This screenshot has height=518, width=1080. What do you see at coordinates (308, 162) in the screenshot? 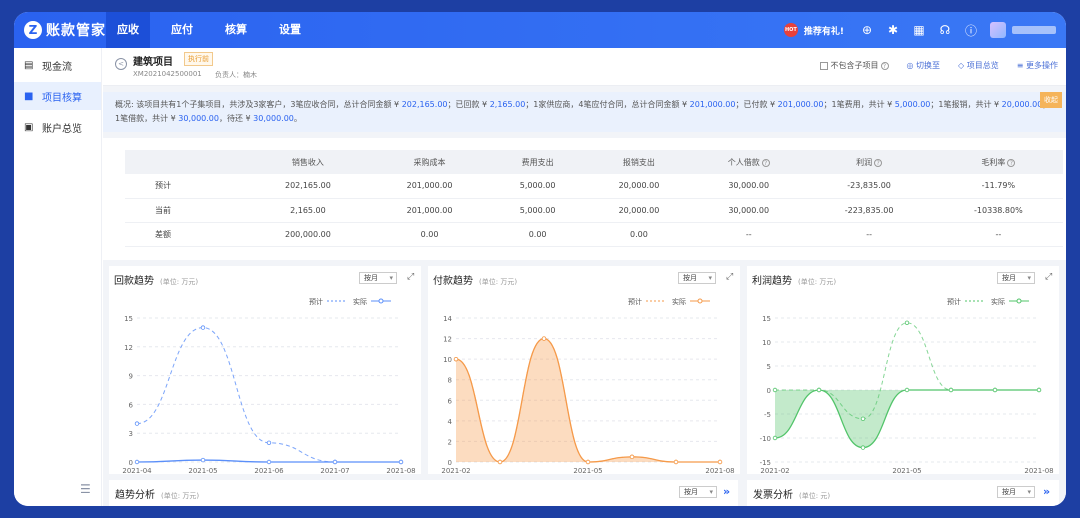
I see `column-header: 销售收入` at bounding box center [308, 162].